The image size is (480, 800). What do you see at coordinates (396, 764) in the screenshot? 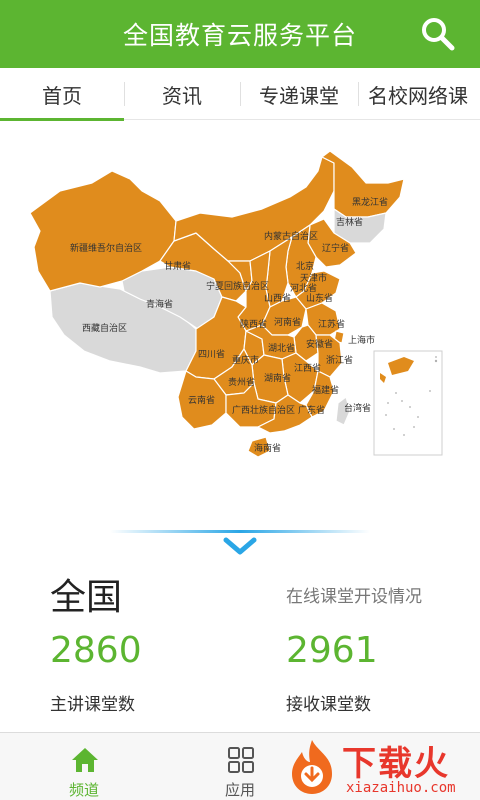
I see `watermark-text: 下载火` at bounding box center [396, 764].